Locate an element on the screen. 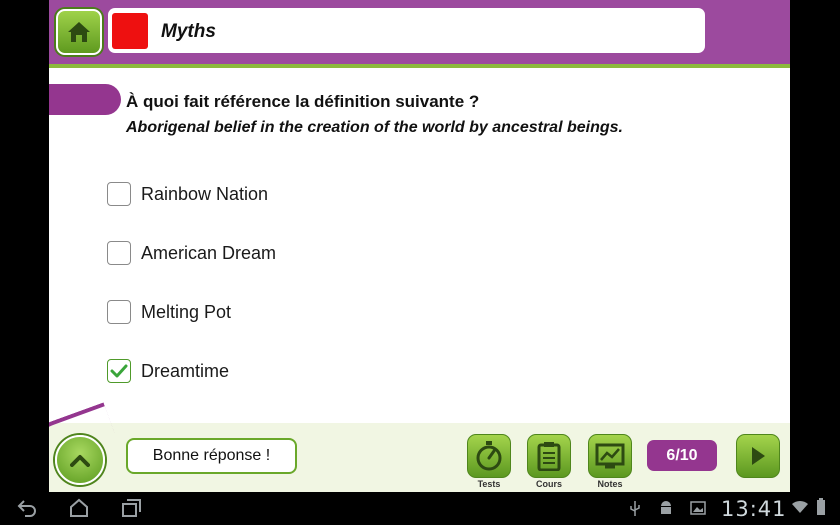  chevron-up-icon is located at coordinates (80, 461).